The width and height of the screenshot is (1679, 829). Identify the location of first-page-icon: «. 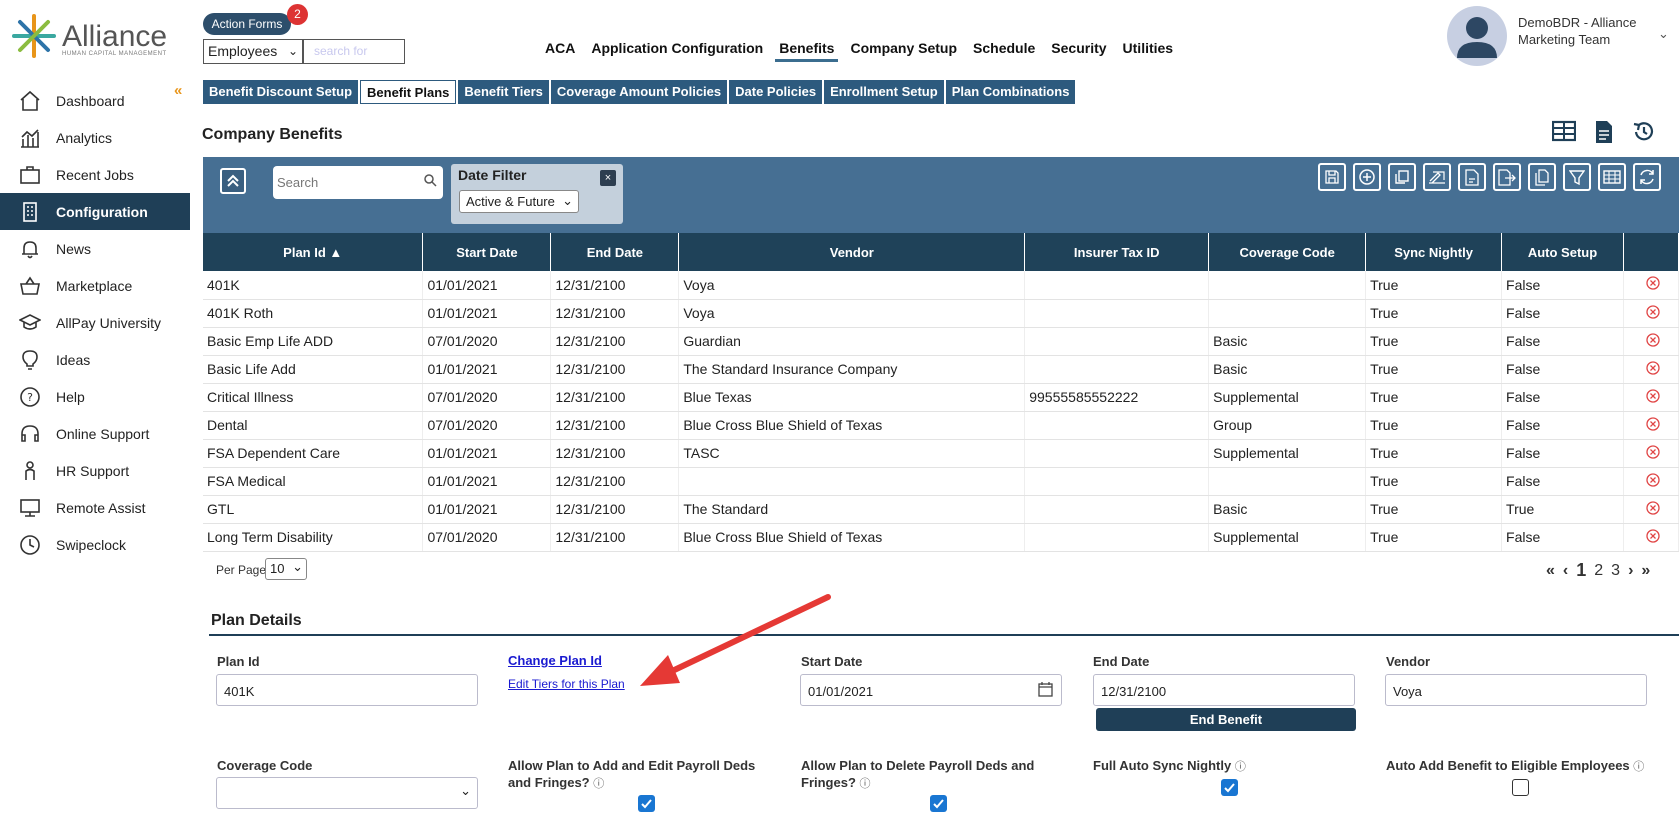
(1550, 571).